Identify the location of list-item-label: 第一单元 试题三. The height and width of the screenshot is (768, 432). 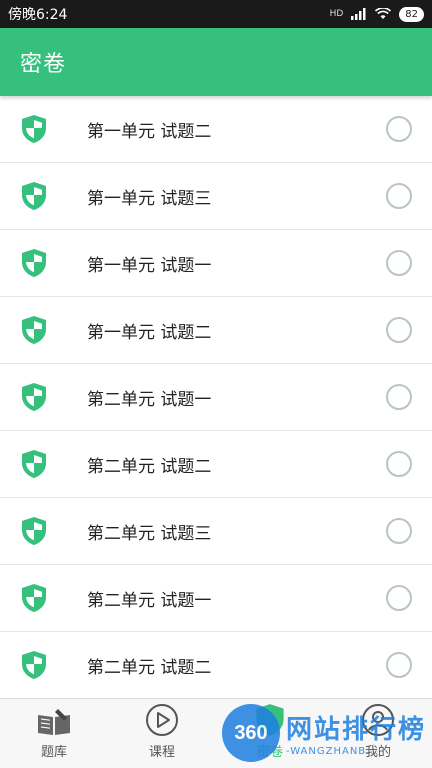
(149, 198).